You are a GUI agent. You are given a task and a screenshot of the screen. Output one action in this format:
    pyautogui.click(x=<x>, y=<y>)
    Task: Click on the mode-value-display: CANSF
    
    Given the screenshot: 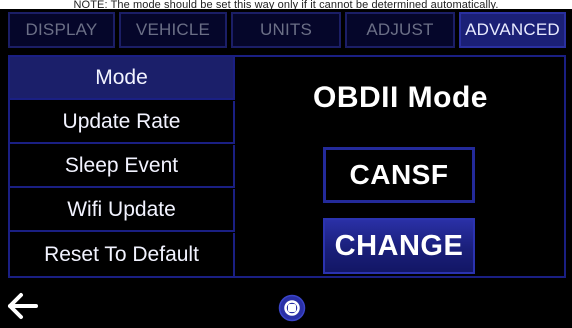 What is the action you would take?
    pyautogui.click(x=399, y=175)
    